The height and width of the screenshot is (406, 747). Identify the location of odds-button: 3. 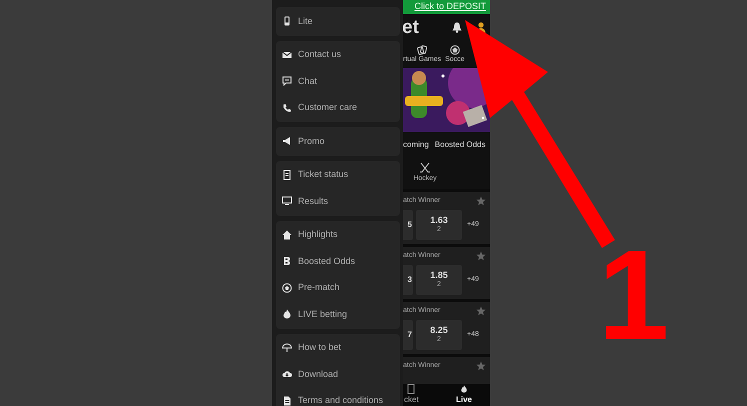
(408, 279).